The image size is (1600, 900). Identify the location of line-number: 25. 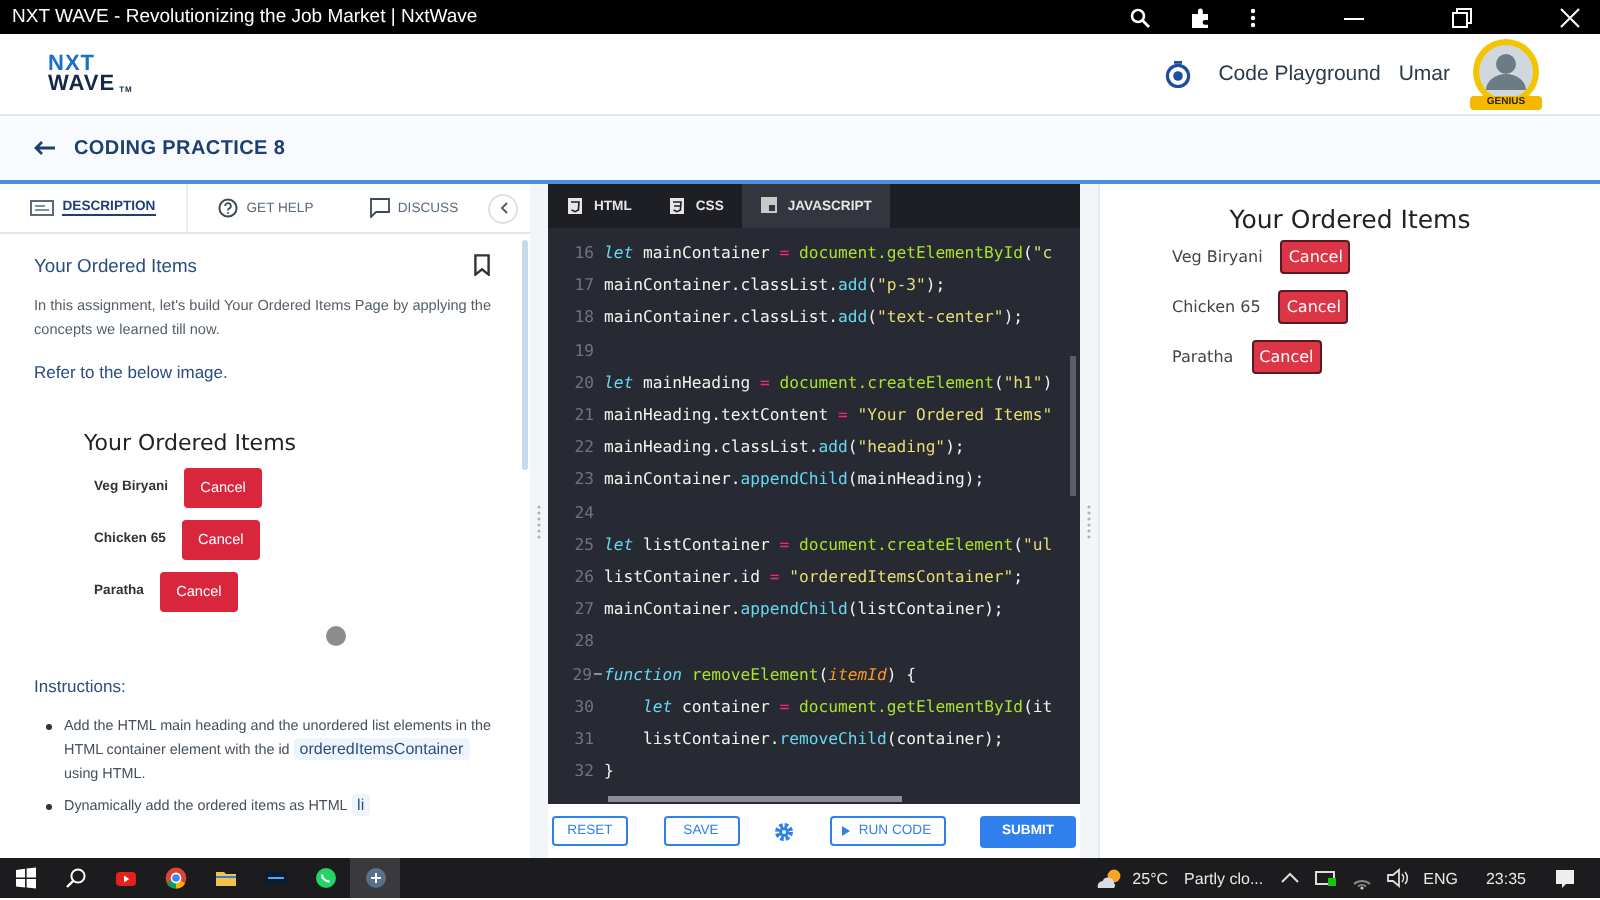
(584, 543).